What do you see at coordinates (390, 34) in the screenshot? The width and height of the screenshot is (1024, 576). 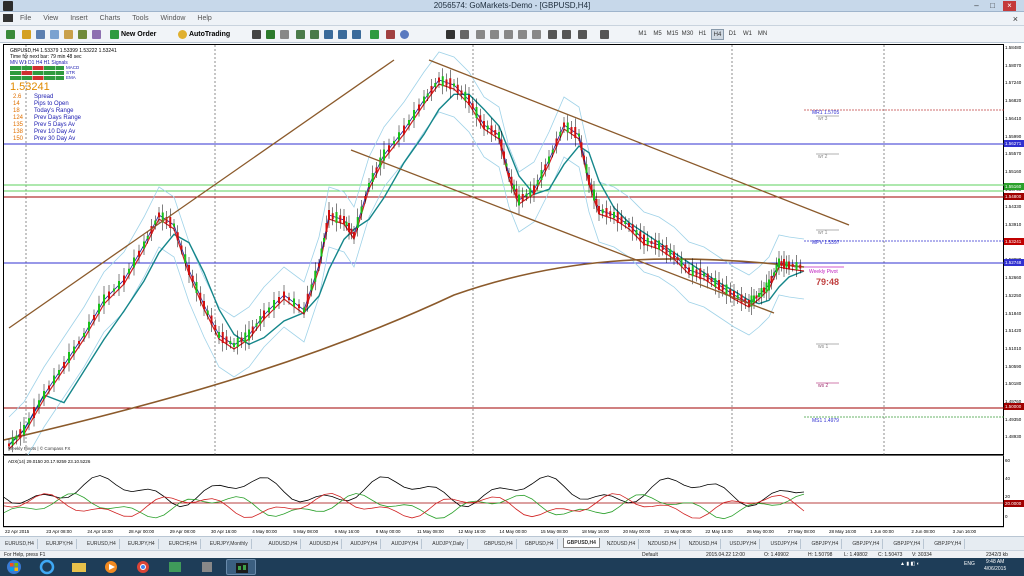 I see `periods-icon` at bounding box center [390, 34].